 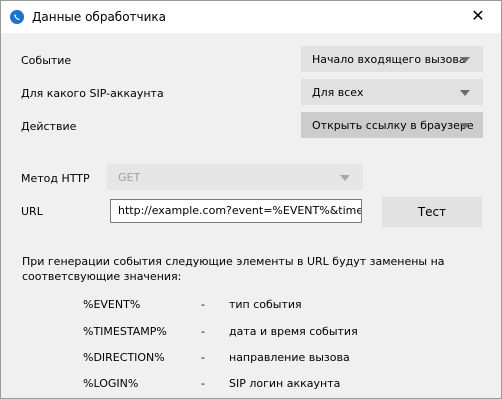 I want to click on close-button: ✕, so click(x=478, y=17).